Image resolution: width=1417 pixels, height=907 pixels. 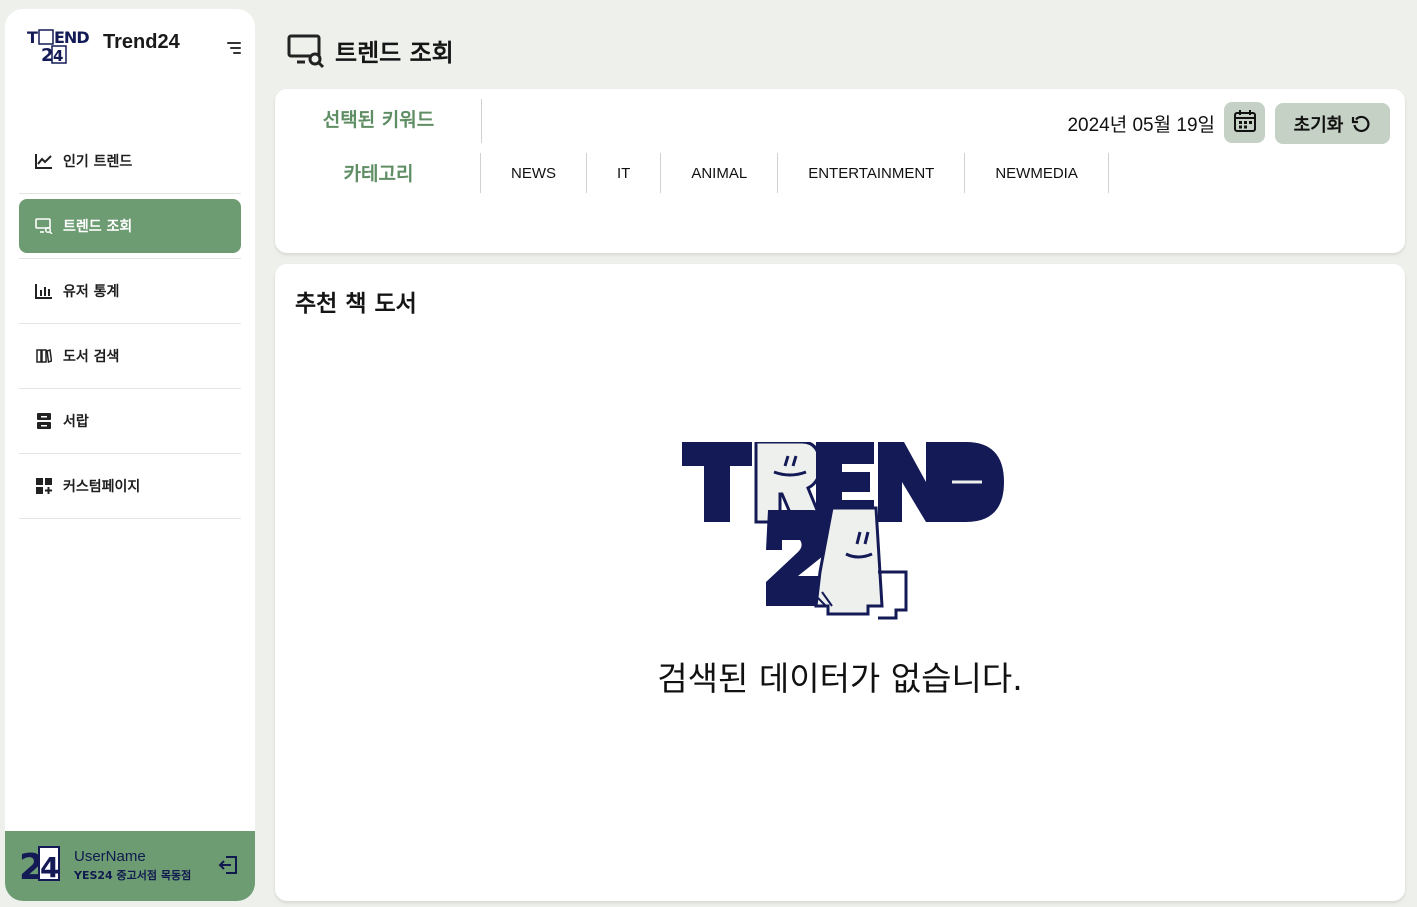 What do you see at coordinates (718, 173) in the screenshot?
I see `category-animal: ANIMAL` at bounding box center [718, 173].